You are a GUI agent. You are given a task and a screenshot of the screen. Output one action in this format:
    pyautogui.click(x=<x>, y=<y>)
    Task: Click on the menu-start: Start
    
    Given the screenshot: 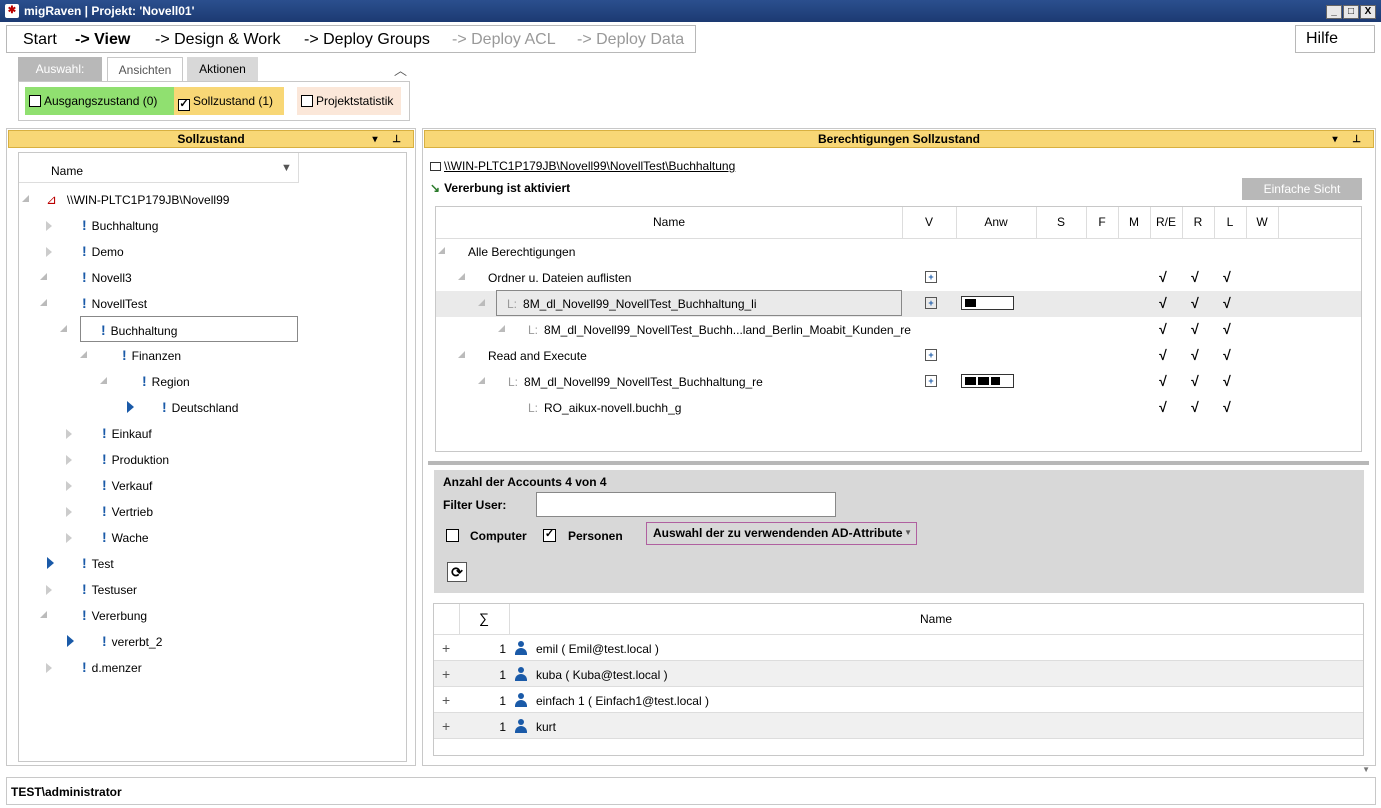 What is the action you would take?
    pyautogui.click(x=40, y=40)
    